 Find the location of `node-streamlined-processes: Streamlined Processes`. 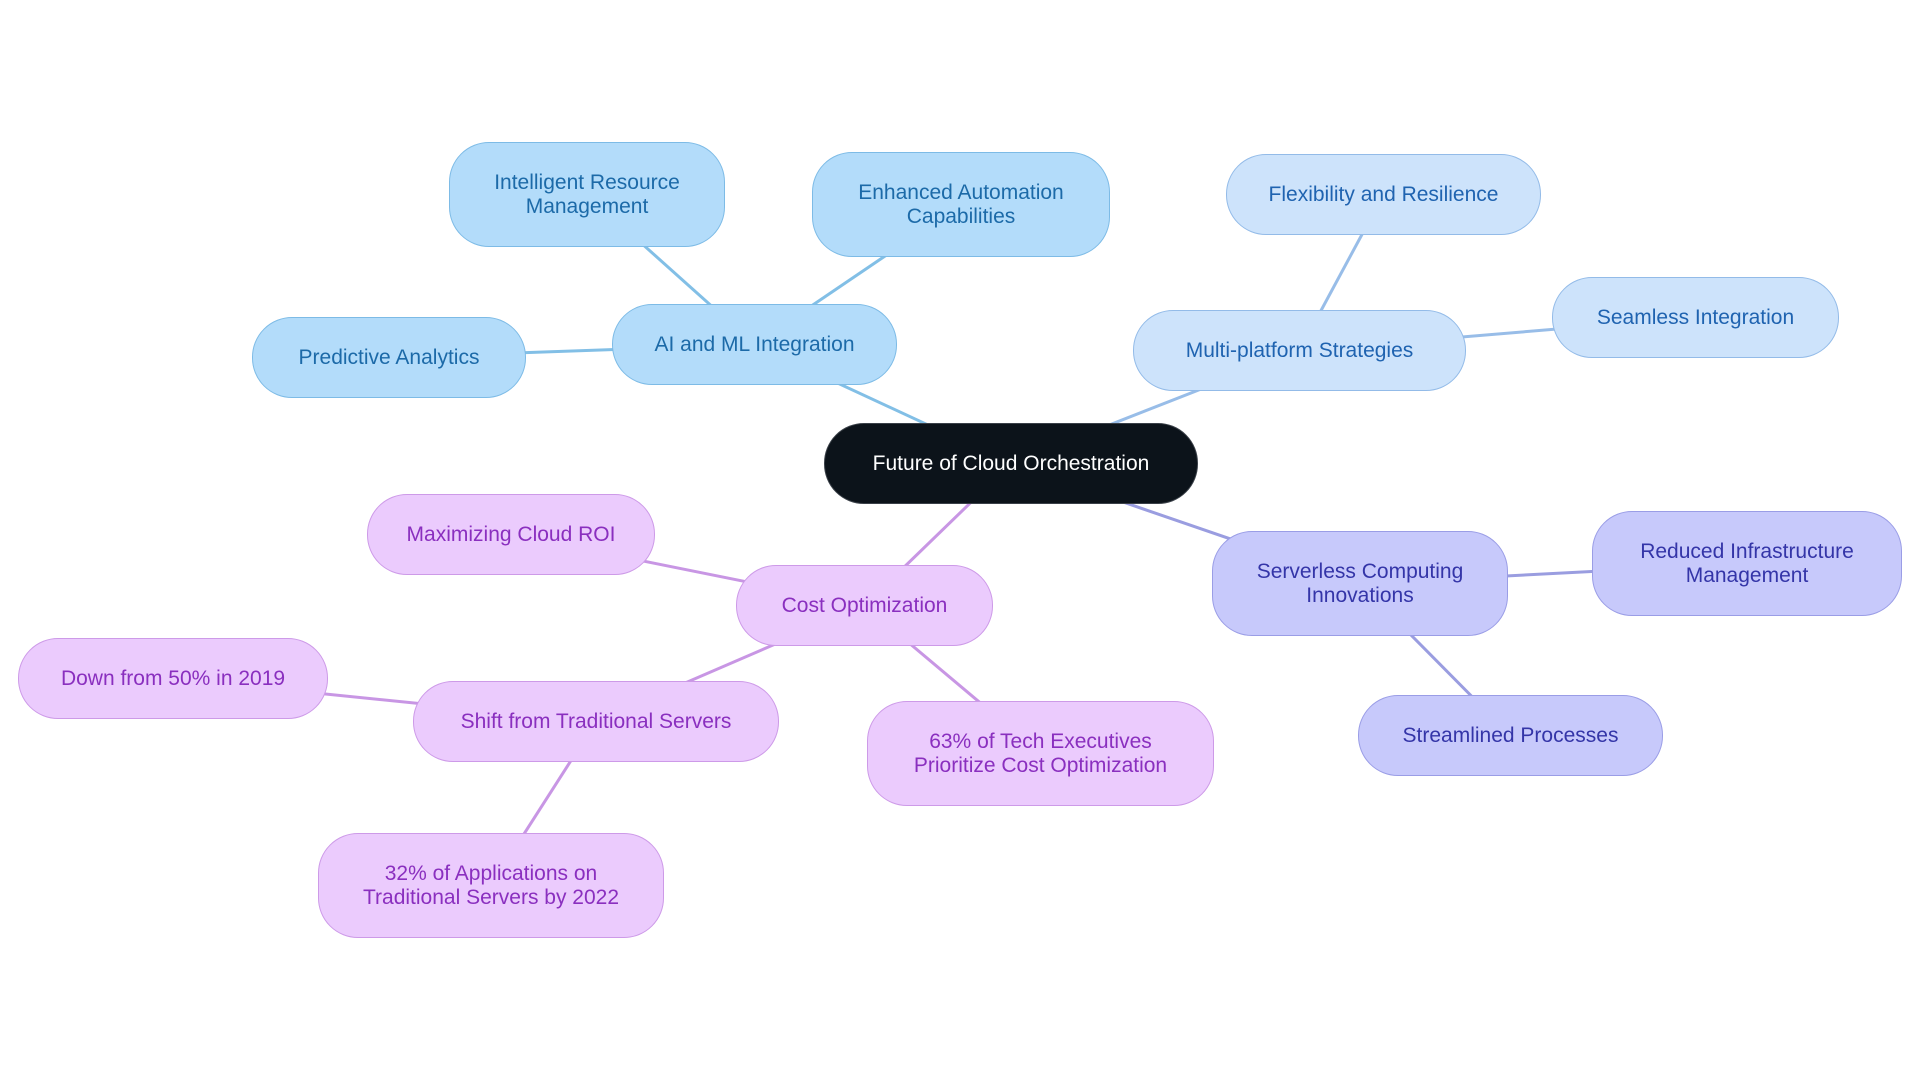

node-streamlined-processes: Streamlined Processes is located at coordinates (1510, 735).